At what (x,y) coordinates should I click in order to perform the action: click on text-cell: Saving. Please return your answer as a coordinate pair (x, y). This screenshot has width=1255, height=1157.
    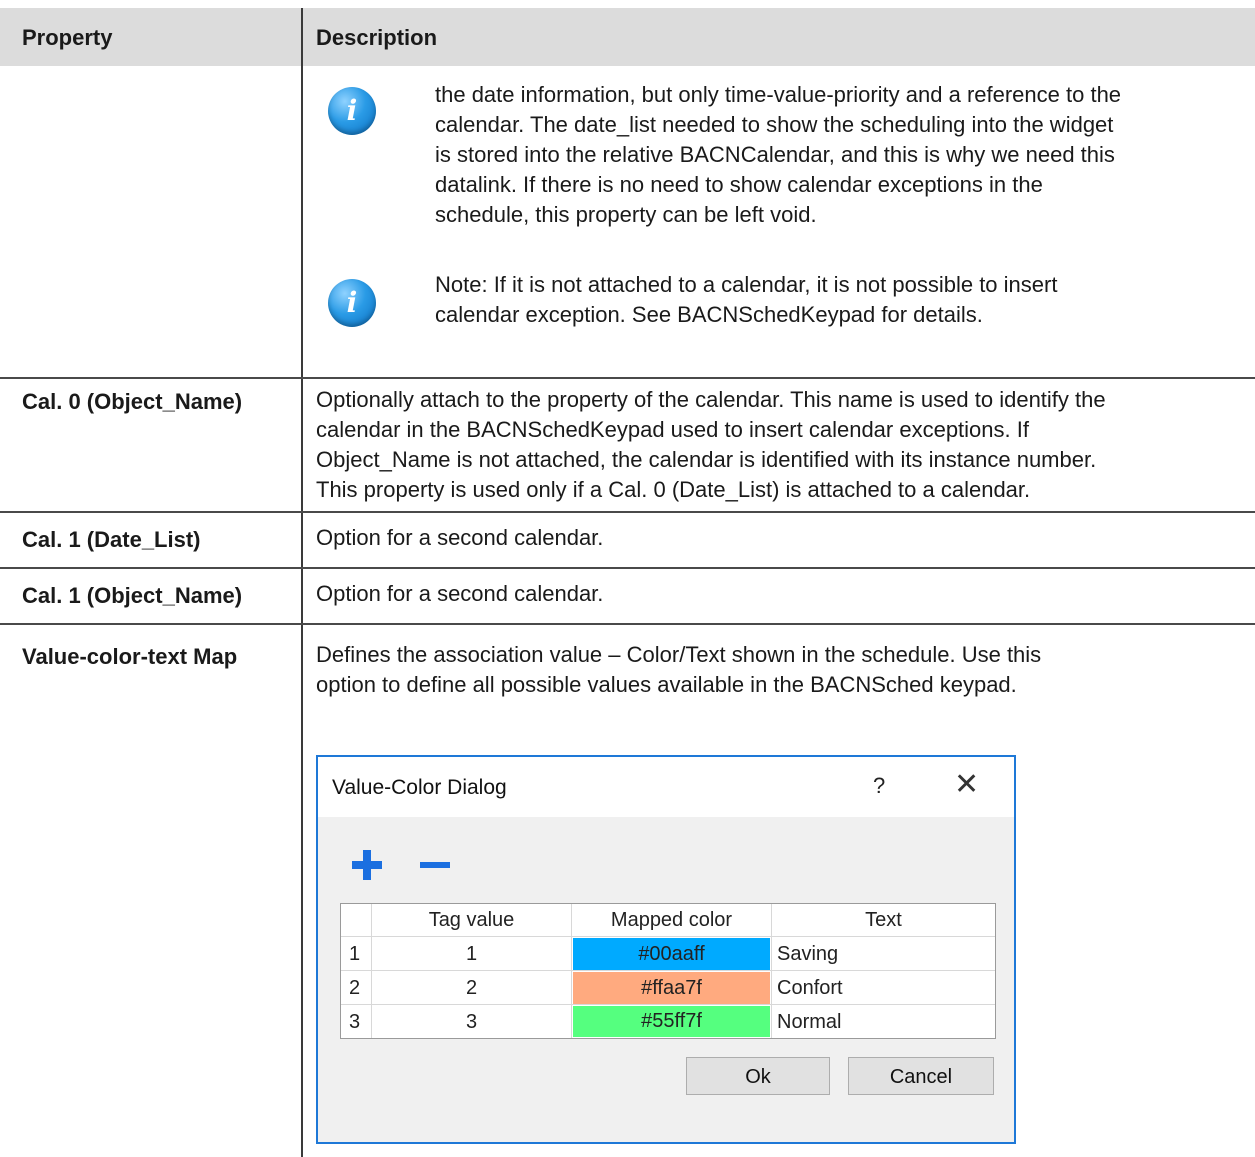
    Looking at the image, I should click on (807, 954).